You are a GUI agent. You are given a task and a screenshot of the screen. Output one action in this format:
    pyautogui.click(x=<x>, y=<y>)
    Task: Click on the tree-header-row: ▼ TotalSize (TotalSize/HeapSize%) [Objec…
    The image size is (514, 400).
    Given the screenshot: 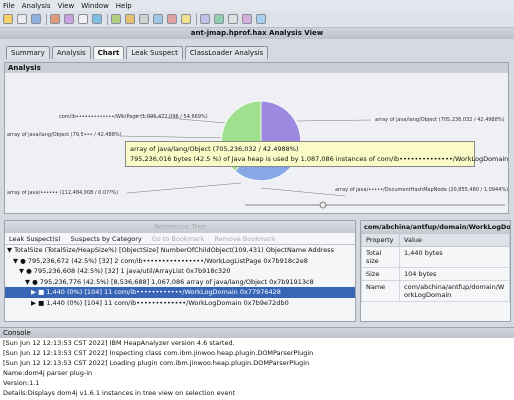 What is the action you would take?
    pyautogui.click(x=180, y=250)
    